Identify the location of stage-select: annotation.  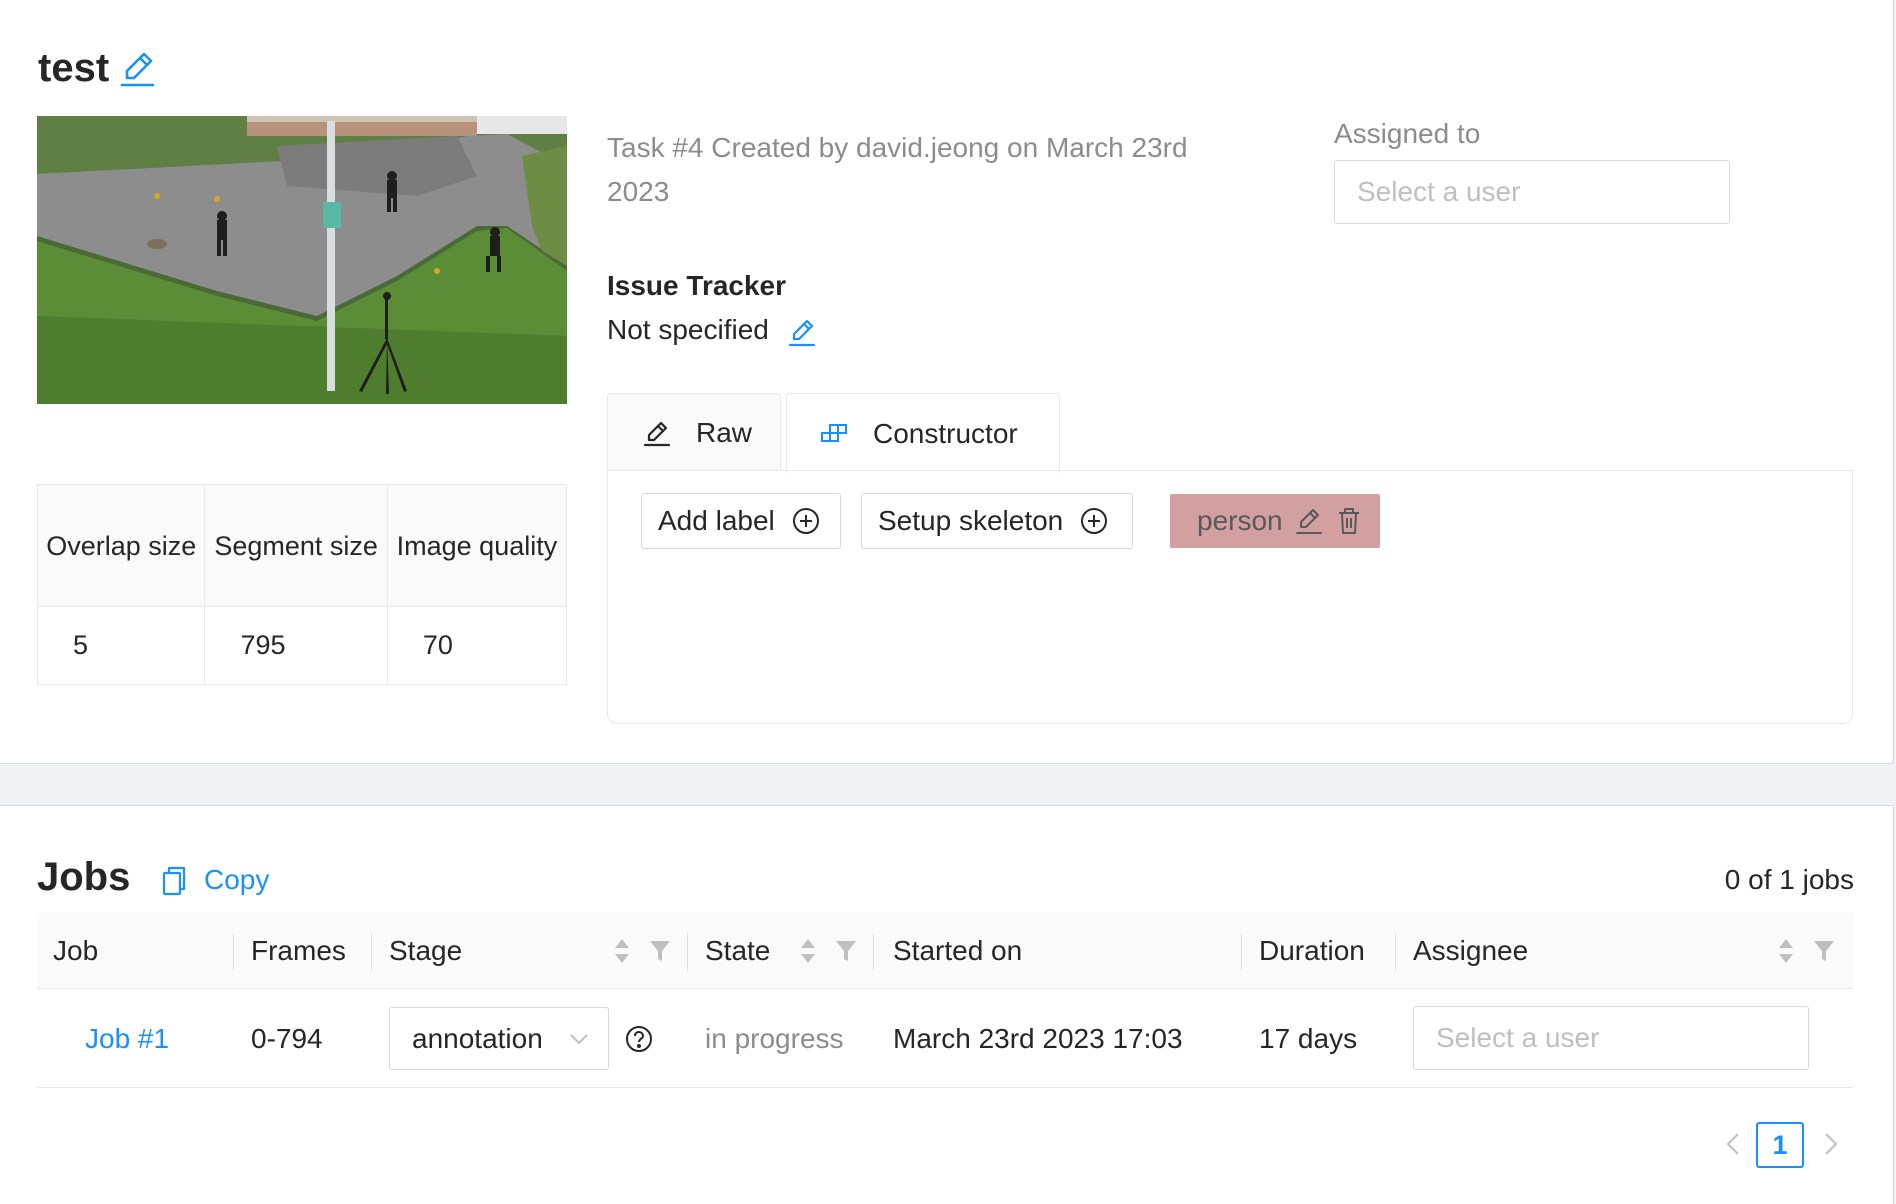
(499, 1038).